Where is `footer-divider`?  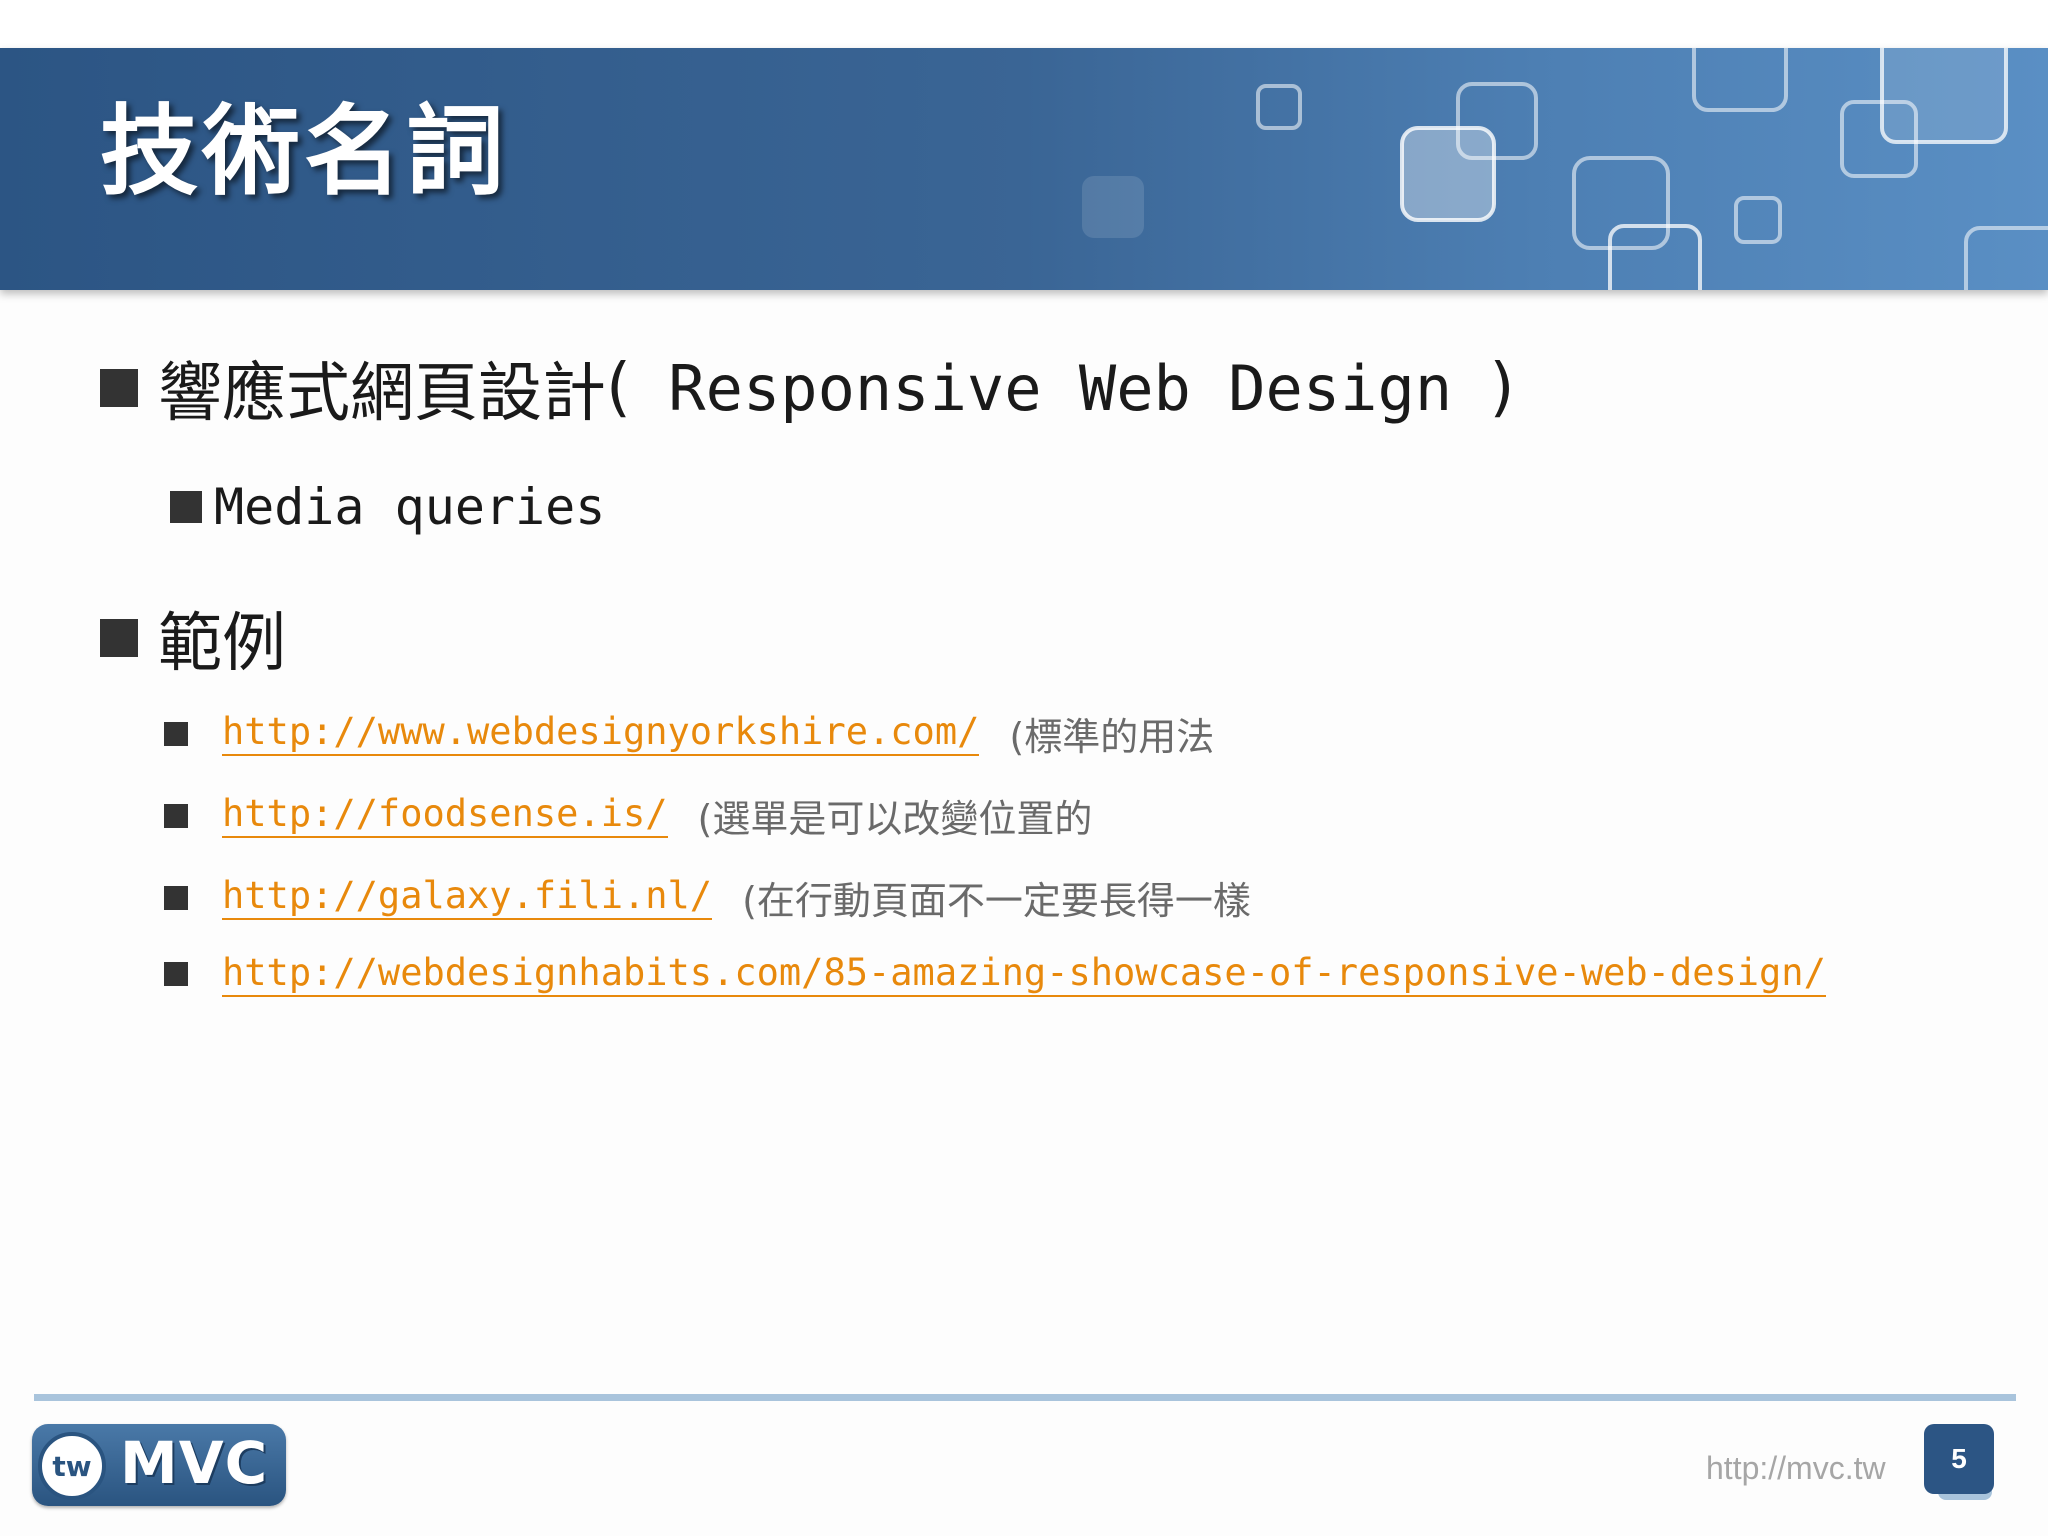
footer-divider is located at coordinates (1025, 1397).